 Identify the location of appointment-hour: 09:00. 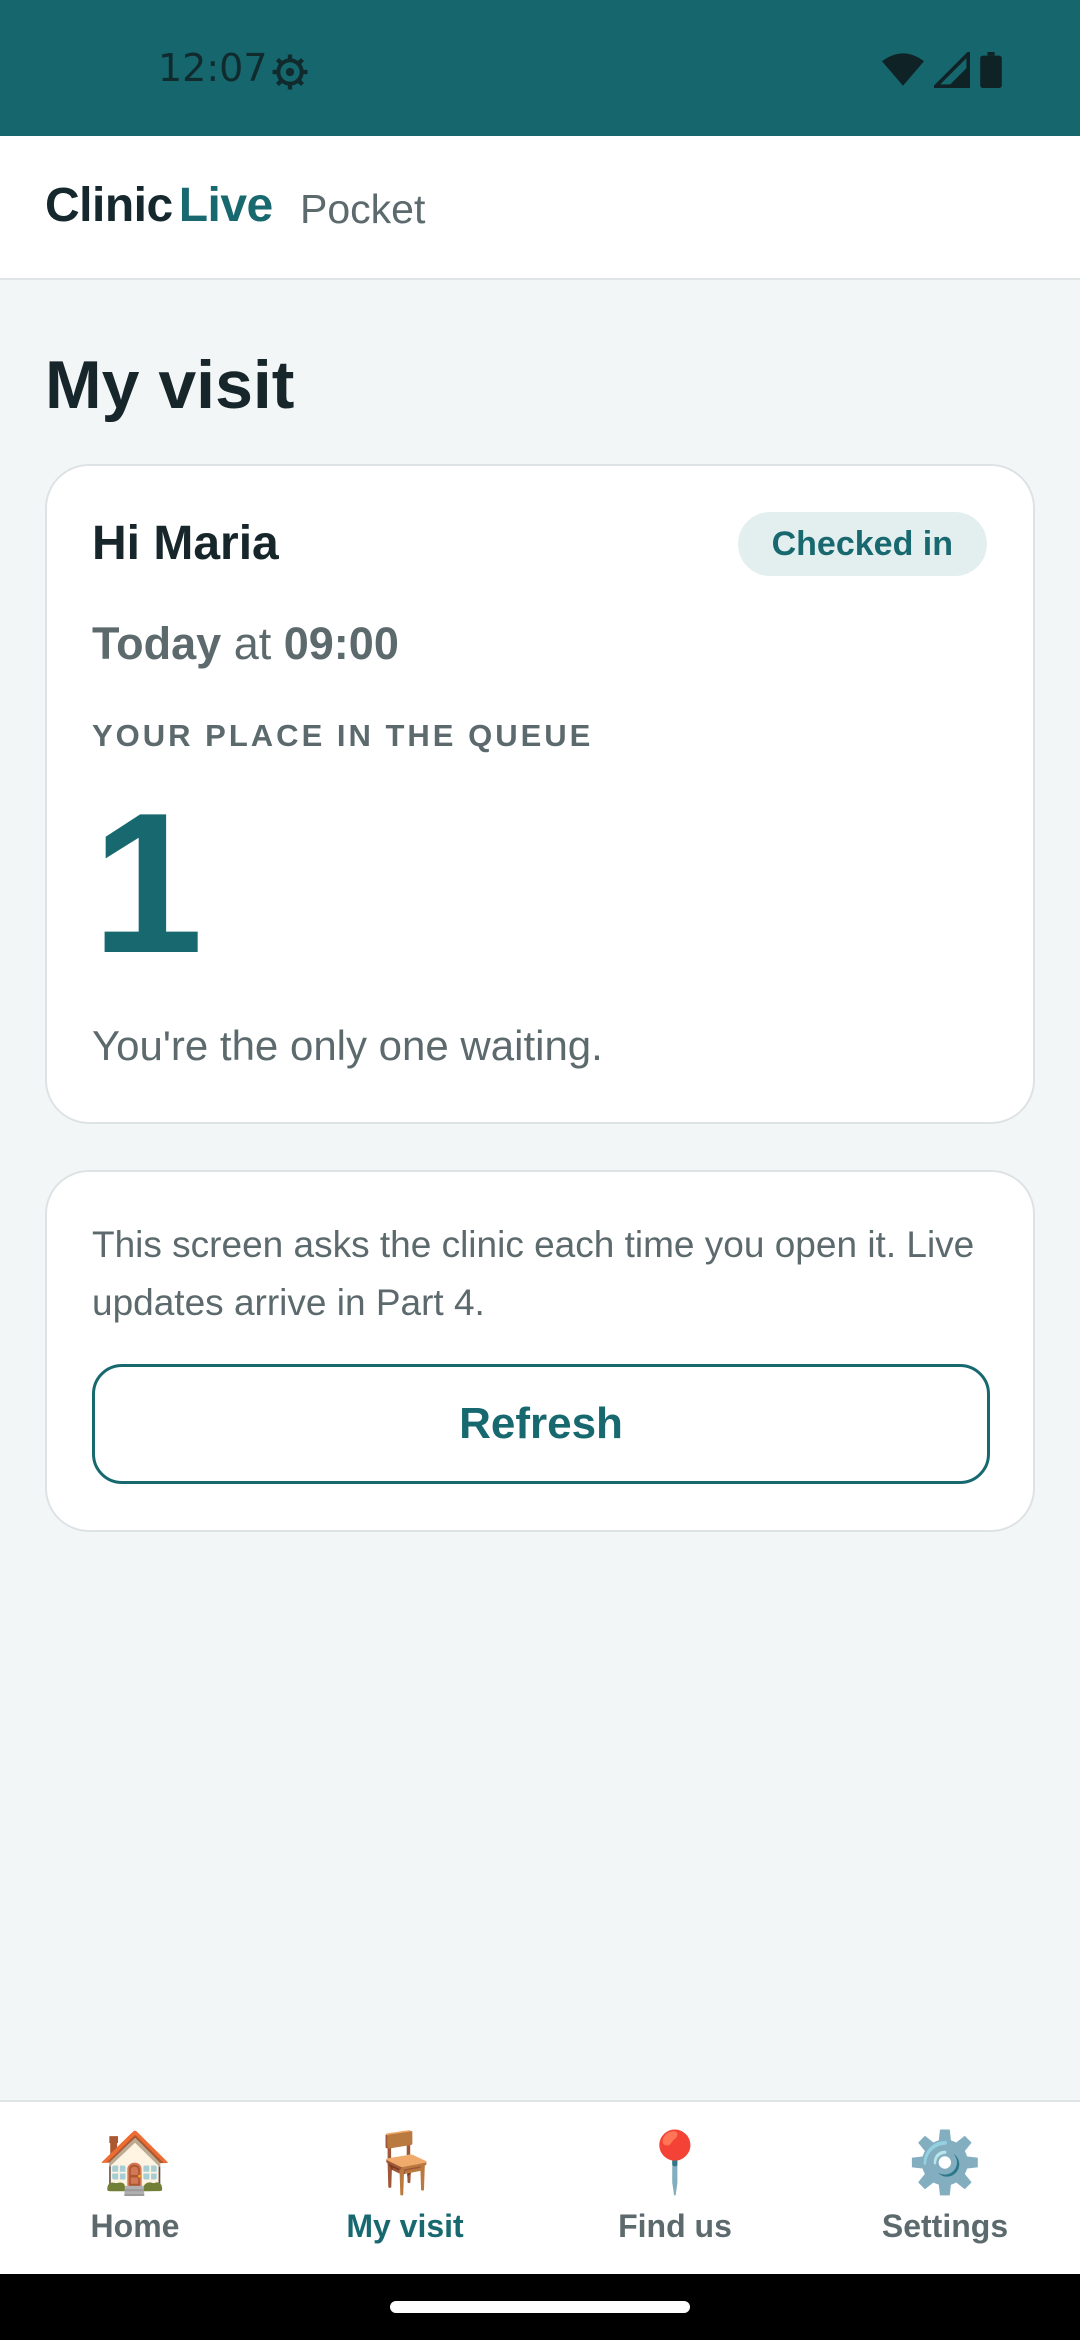
(341, 643).